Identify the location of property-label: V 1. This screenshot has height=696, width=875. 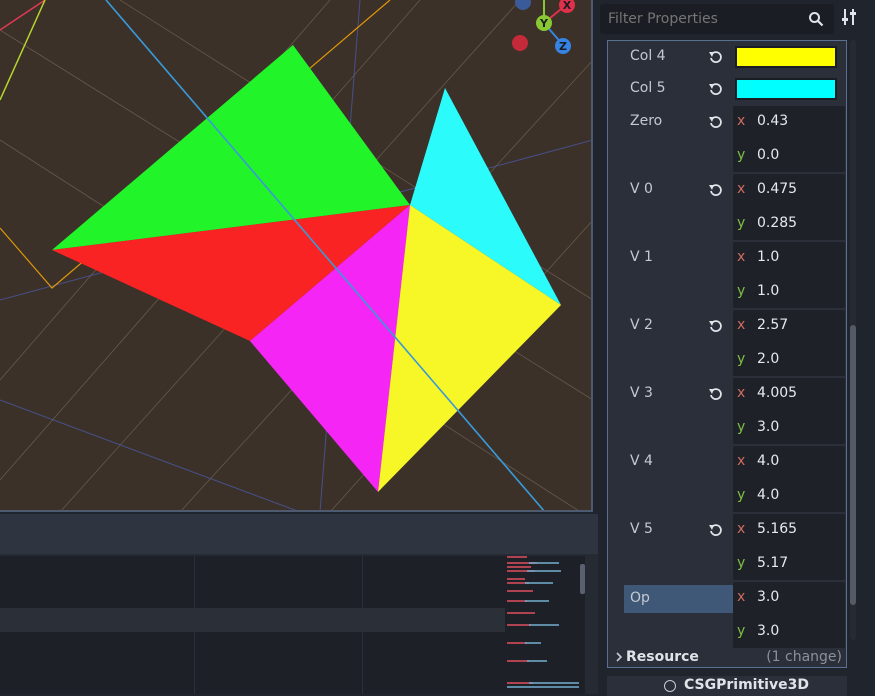
(641, 257).